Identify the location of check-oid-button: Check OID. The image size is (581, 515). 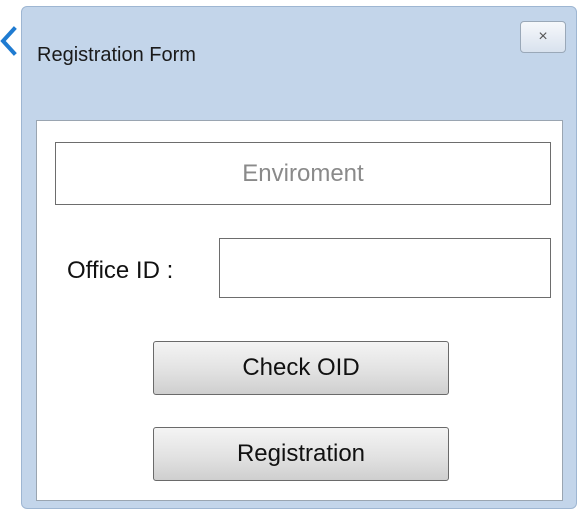
(301, 368).